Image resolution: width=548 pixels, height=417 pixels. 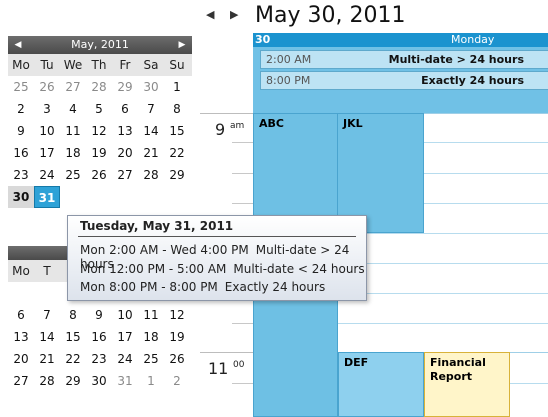 What do you see at coordinates (353, 123) in the screenshot?
I see `event-subject: JKL` at bounding box center [353, 123].